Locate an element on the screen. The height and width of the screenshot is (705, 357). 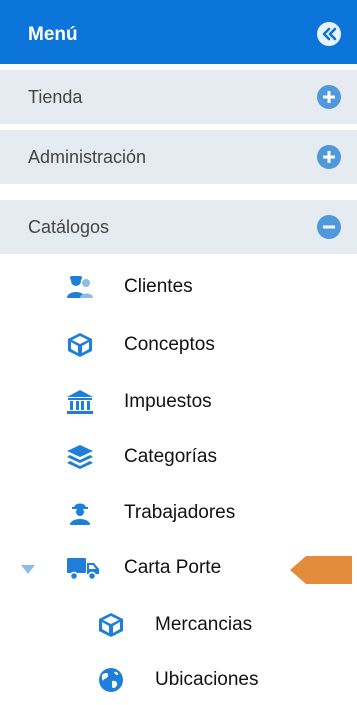
menu-item-impuestos: Impuestos is located at coordinates (178, 402).